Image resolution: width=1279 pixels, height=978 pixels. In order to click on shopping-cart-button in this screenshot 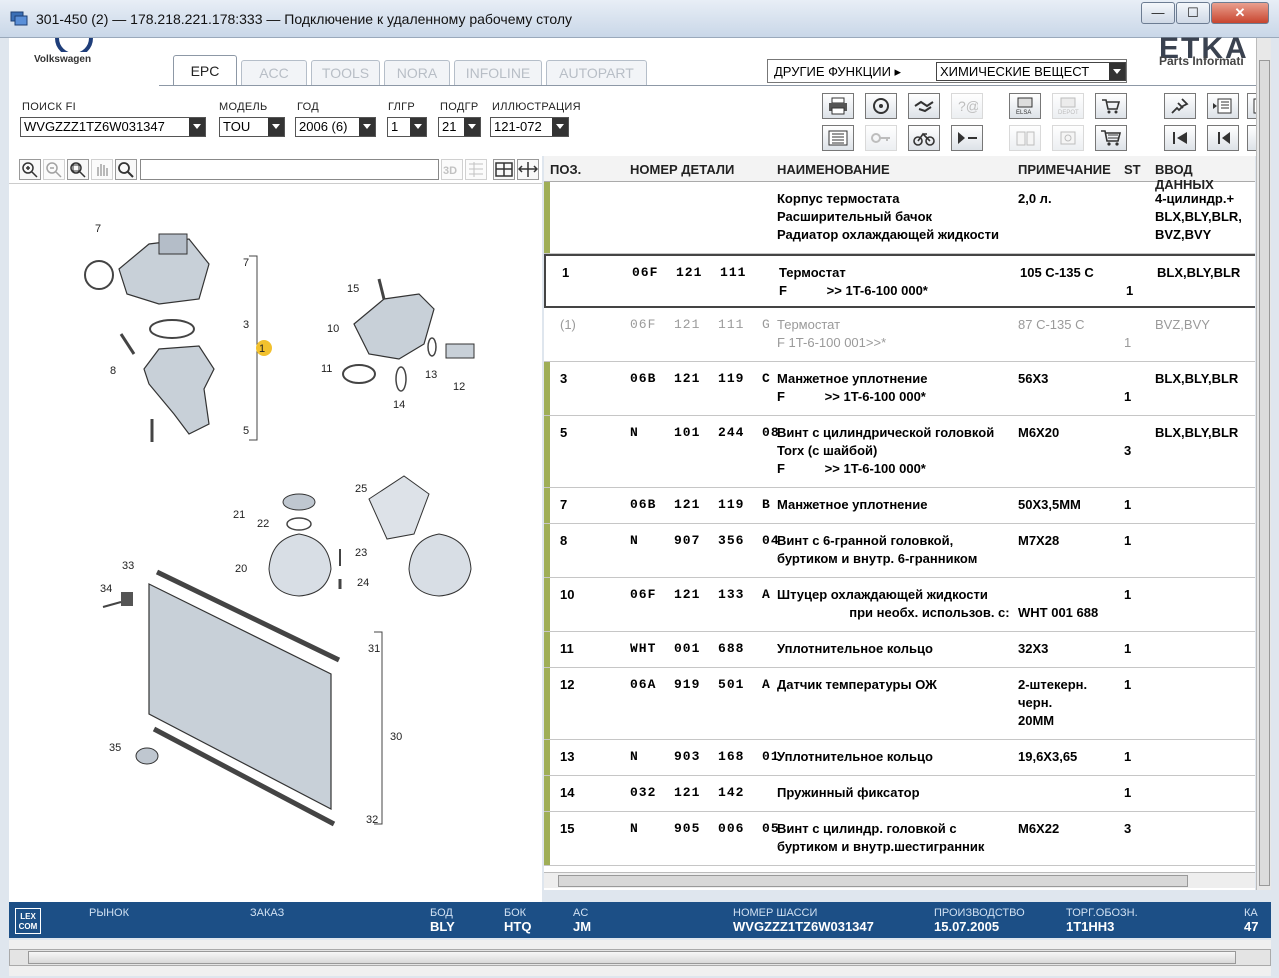, I will do `click(1111, 138)`.